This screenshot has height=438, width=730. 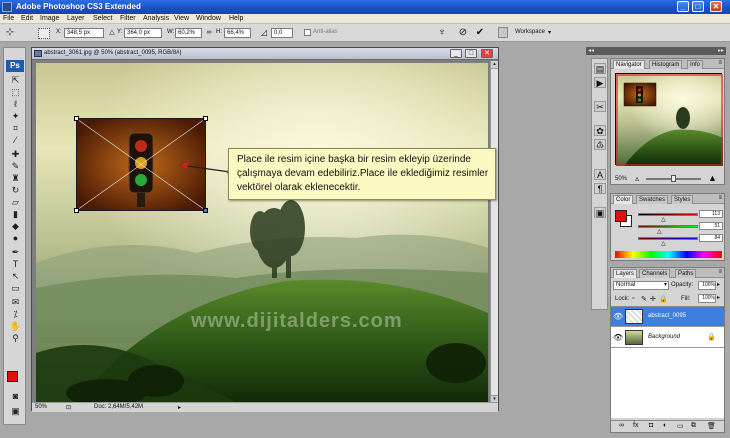 I want to click on layers-panel-menu-icon: ≡, so click(x=720, y=272).